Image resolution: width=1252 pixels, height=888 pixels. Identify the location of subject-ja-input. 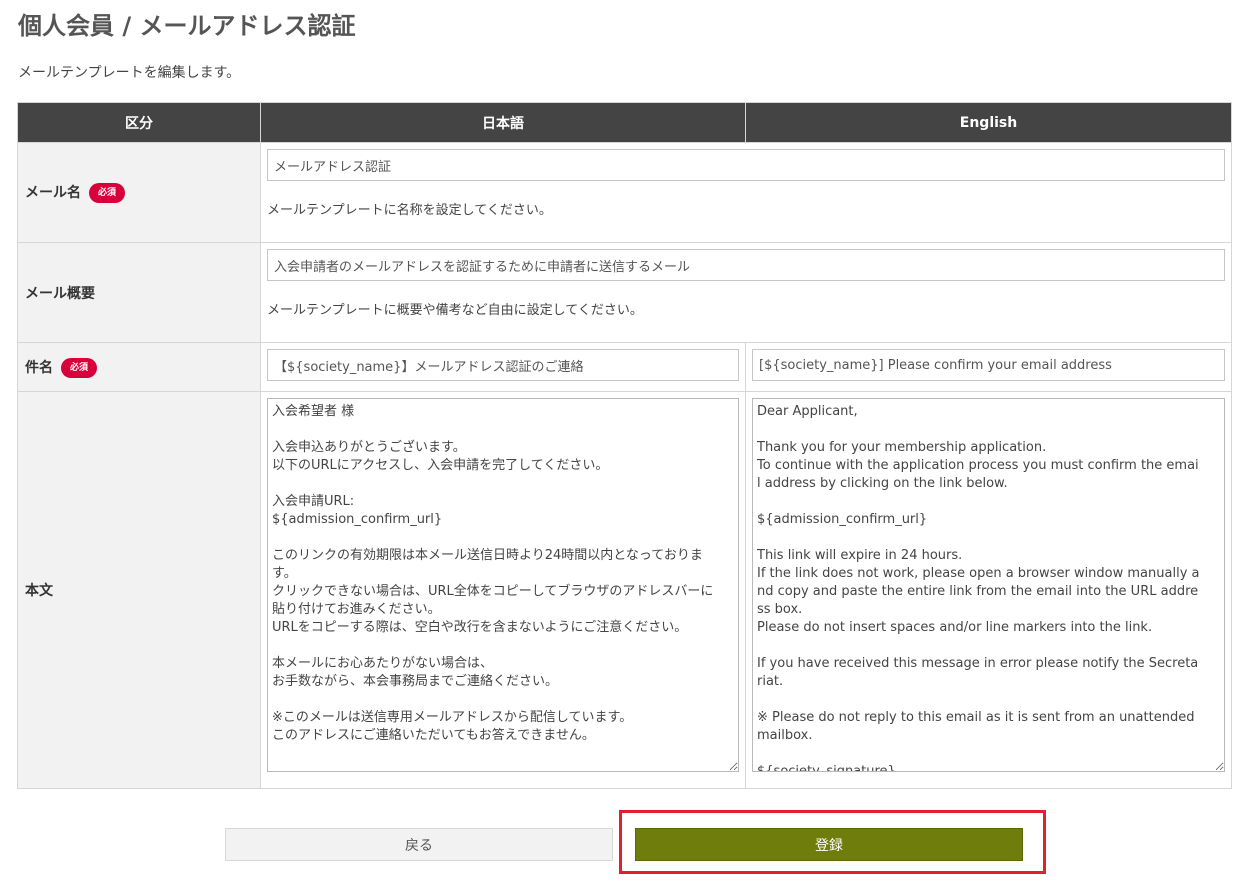
(503, 365).